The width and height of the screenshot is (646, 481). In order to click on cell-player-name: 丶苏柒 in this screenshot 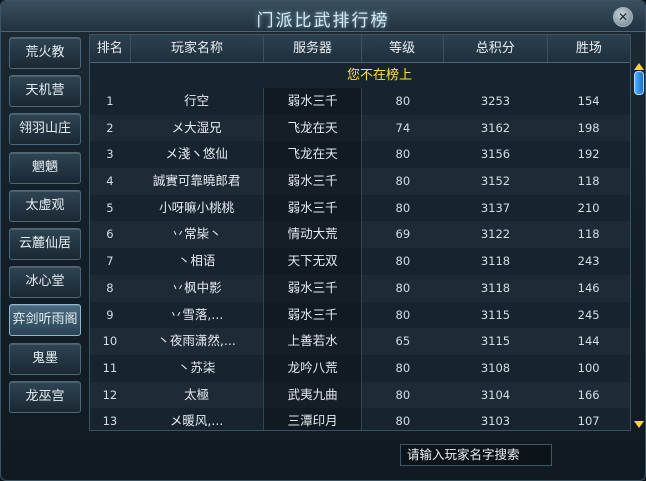, I will do `click(196, 367)`.